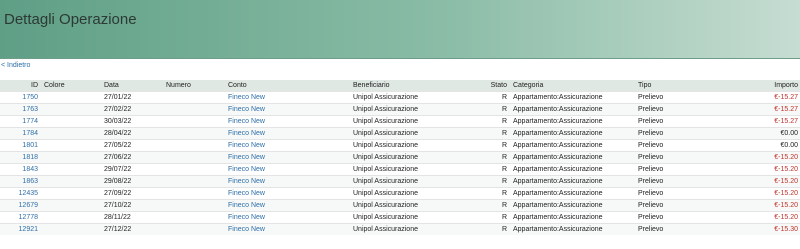  What do you see at coordinates (133, 97) in the screenshot?
I see `cell-data: 27/01/22` at bounding box center [133, 97].